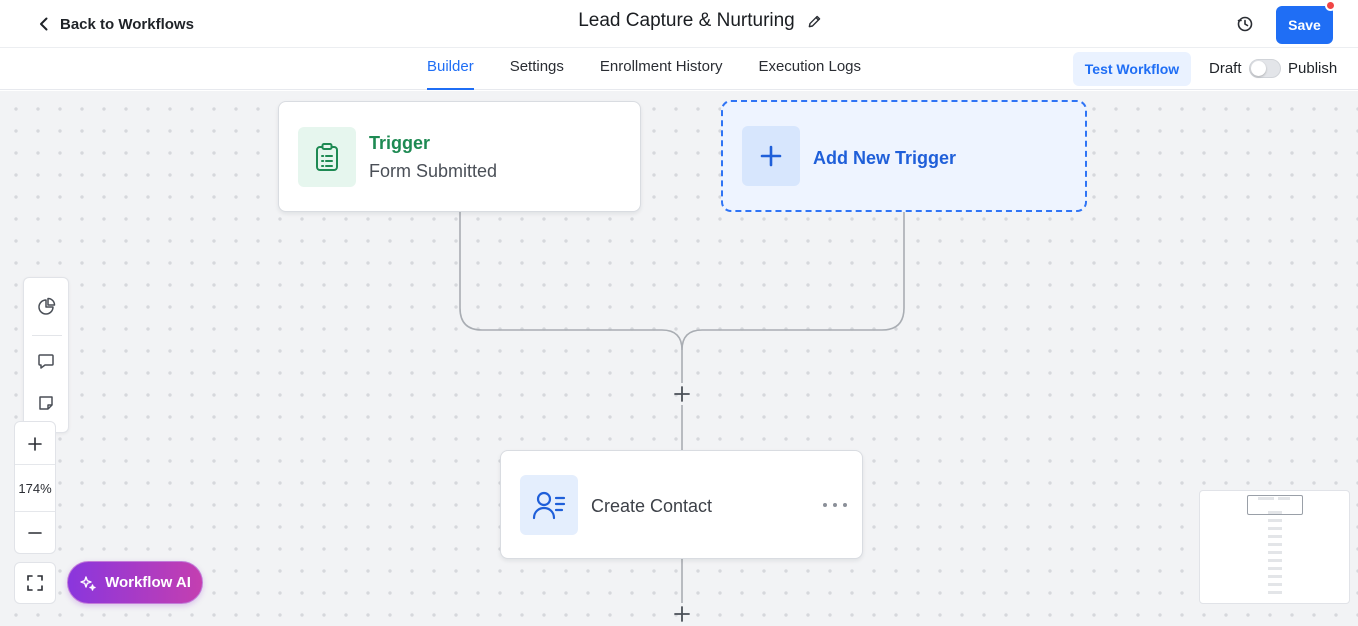 This screenshot has width=1358, height=626. I want to click on version-history-icon, so click(1245, 24).